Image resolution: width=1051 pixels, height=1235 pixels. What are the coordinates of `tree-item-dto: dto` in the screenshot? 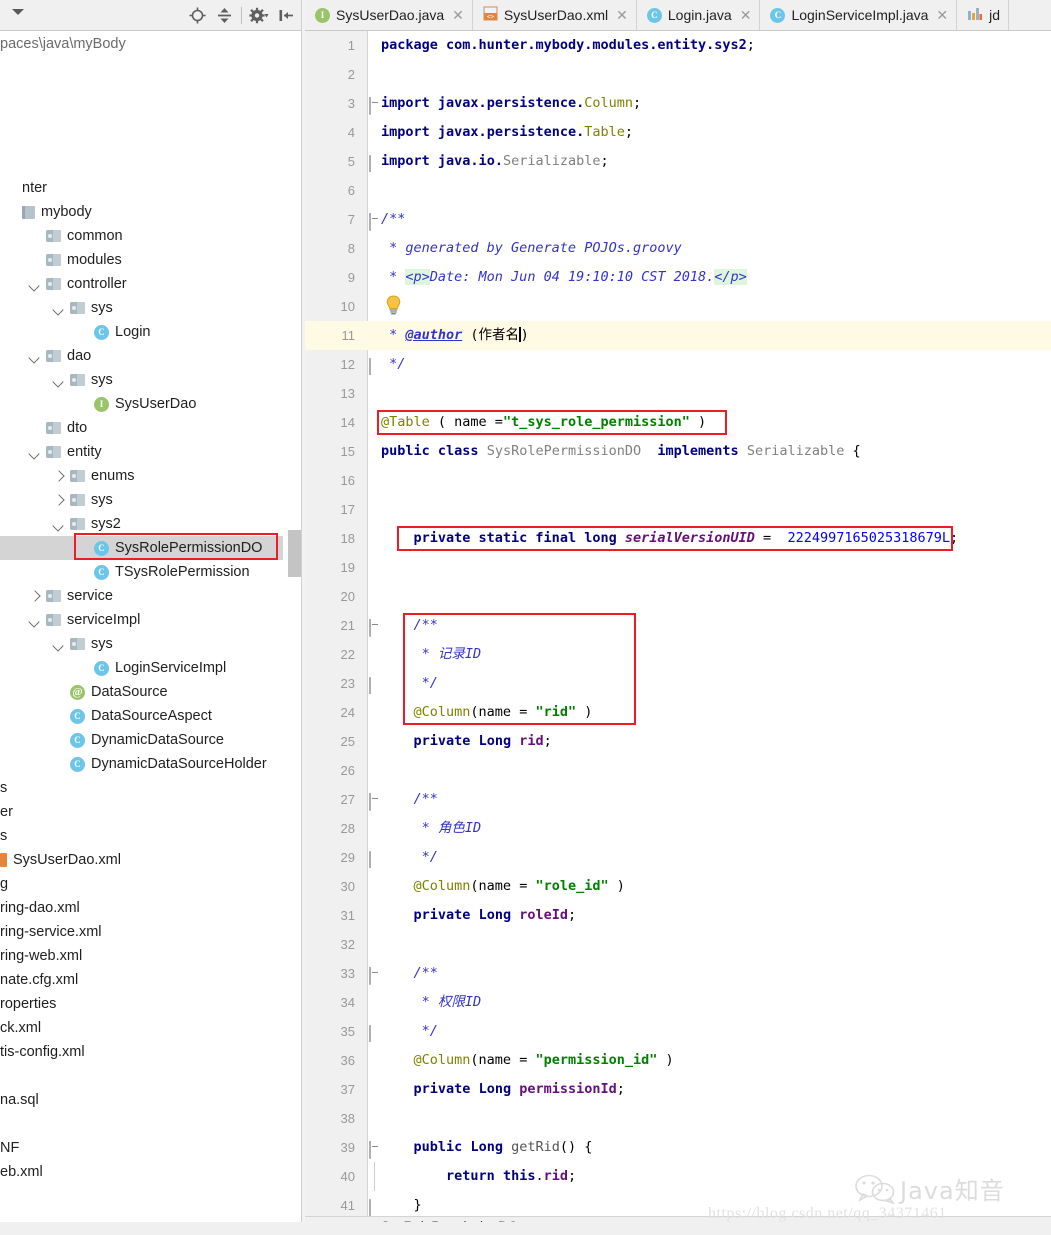 It's located at (141, 428).